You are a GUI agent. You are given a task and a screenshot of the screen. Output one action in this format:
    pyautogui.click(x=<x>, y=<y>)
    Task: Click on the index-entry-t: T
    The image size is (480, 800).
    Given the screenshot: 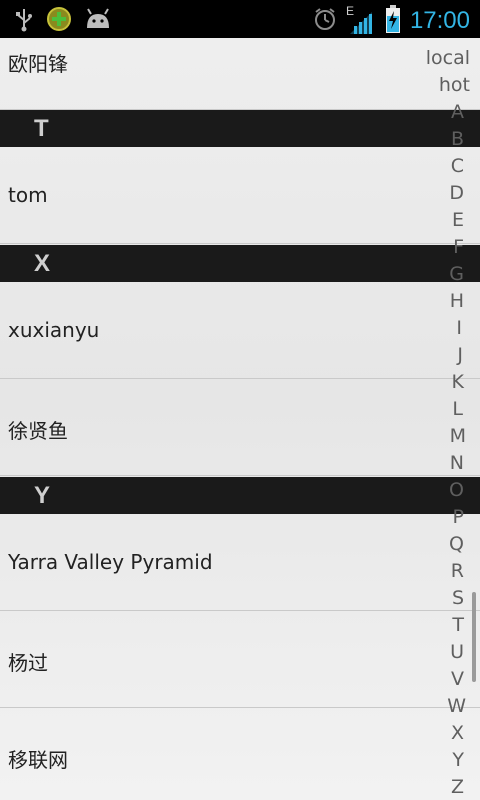 What is the action you would take?
    pyautogui.click(x=458, y=625)
    